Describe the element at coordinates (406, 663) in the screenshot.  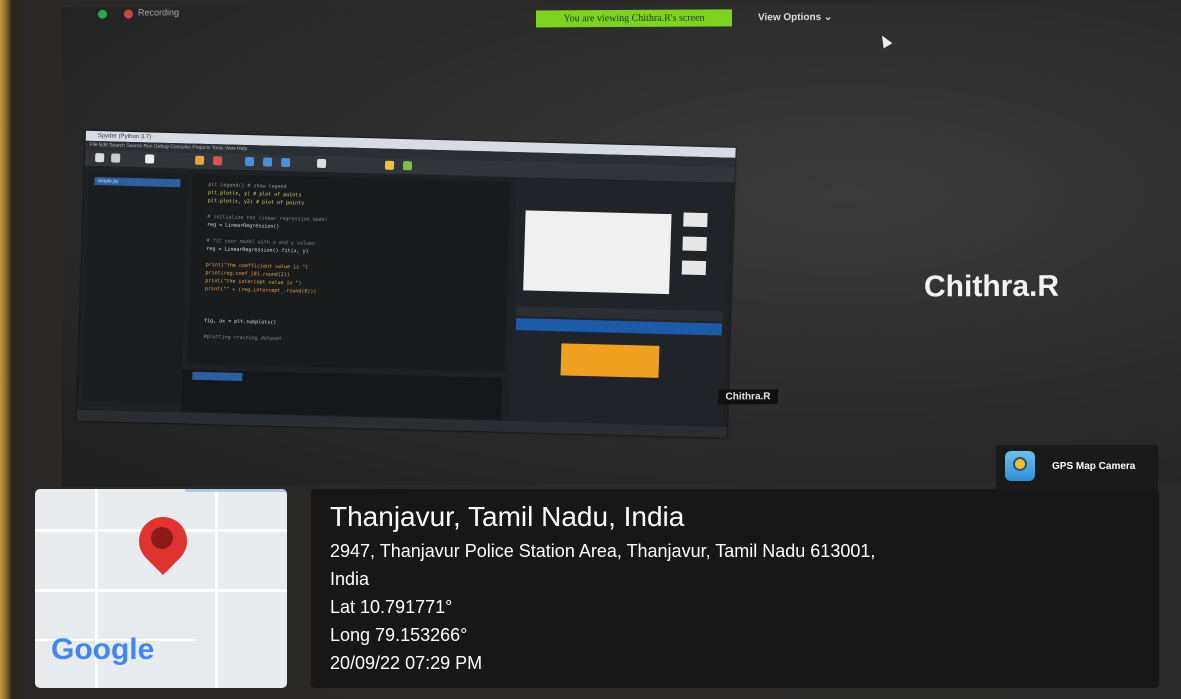
I see `timestamp: 20/09/22 07:29 PM` at that location.